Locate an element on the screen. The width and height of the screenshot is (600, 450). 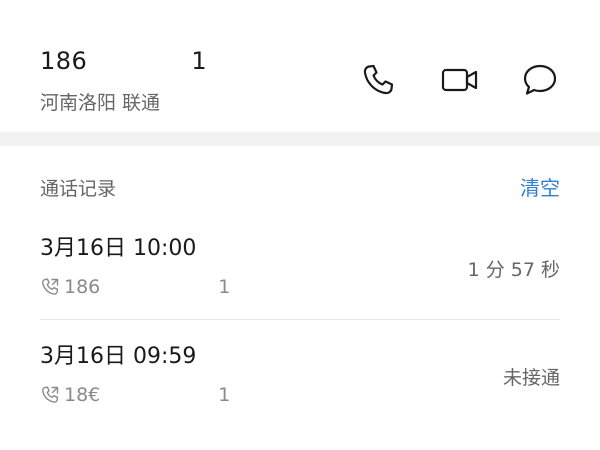
call-record-number-start: 18€ is located at coordinates (82, 395).